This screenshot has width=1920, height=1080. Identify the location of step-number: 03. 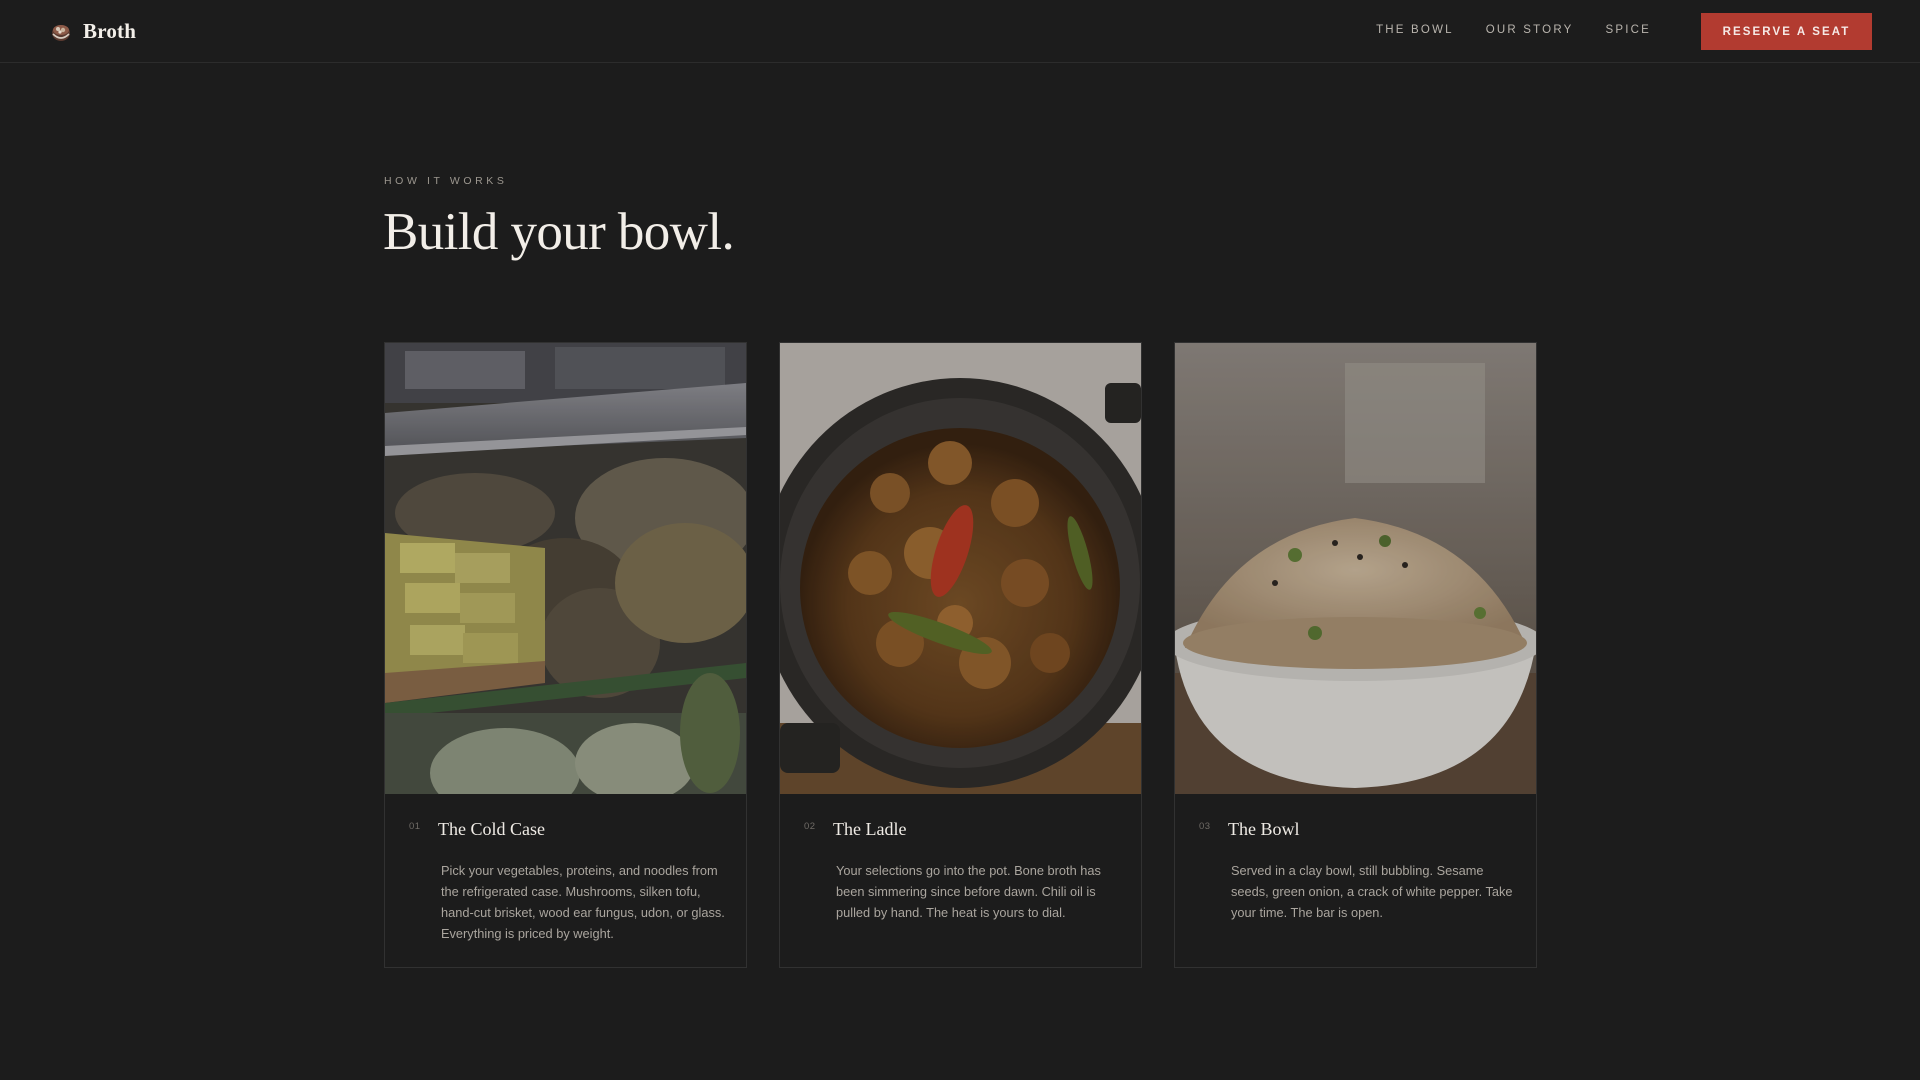
(1205, 826).